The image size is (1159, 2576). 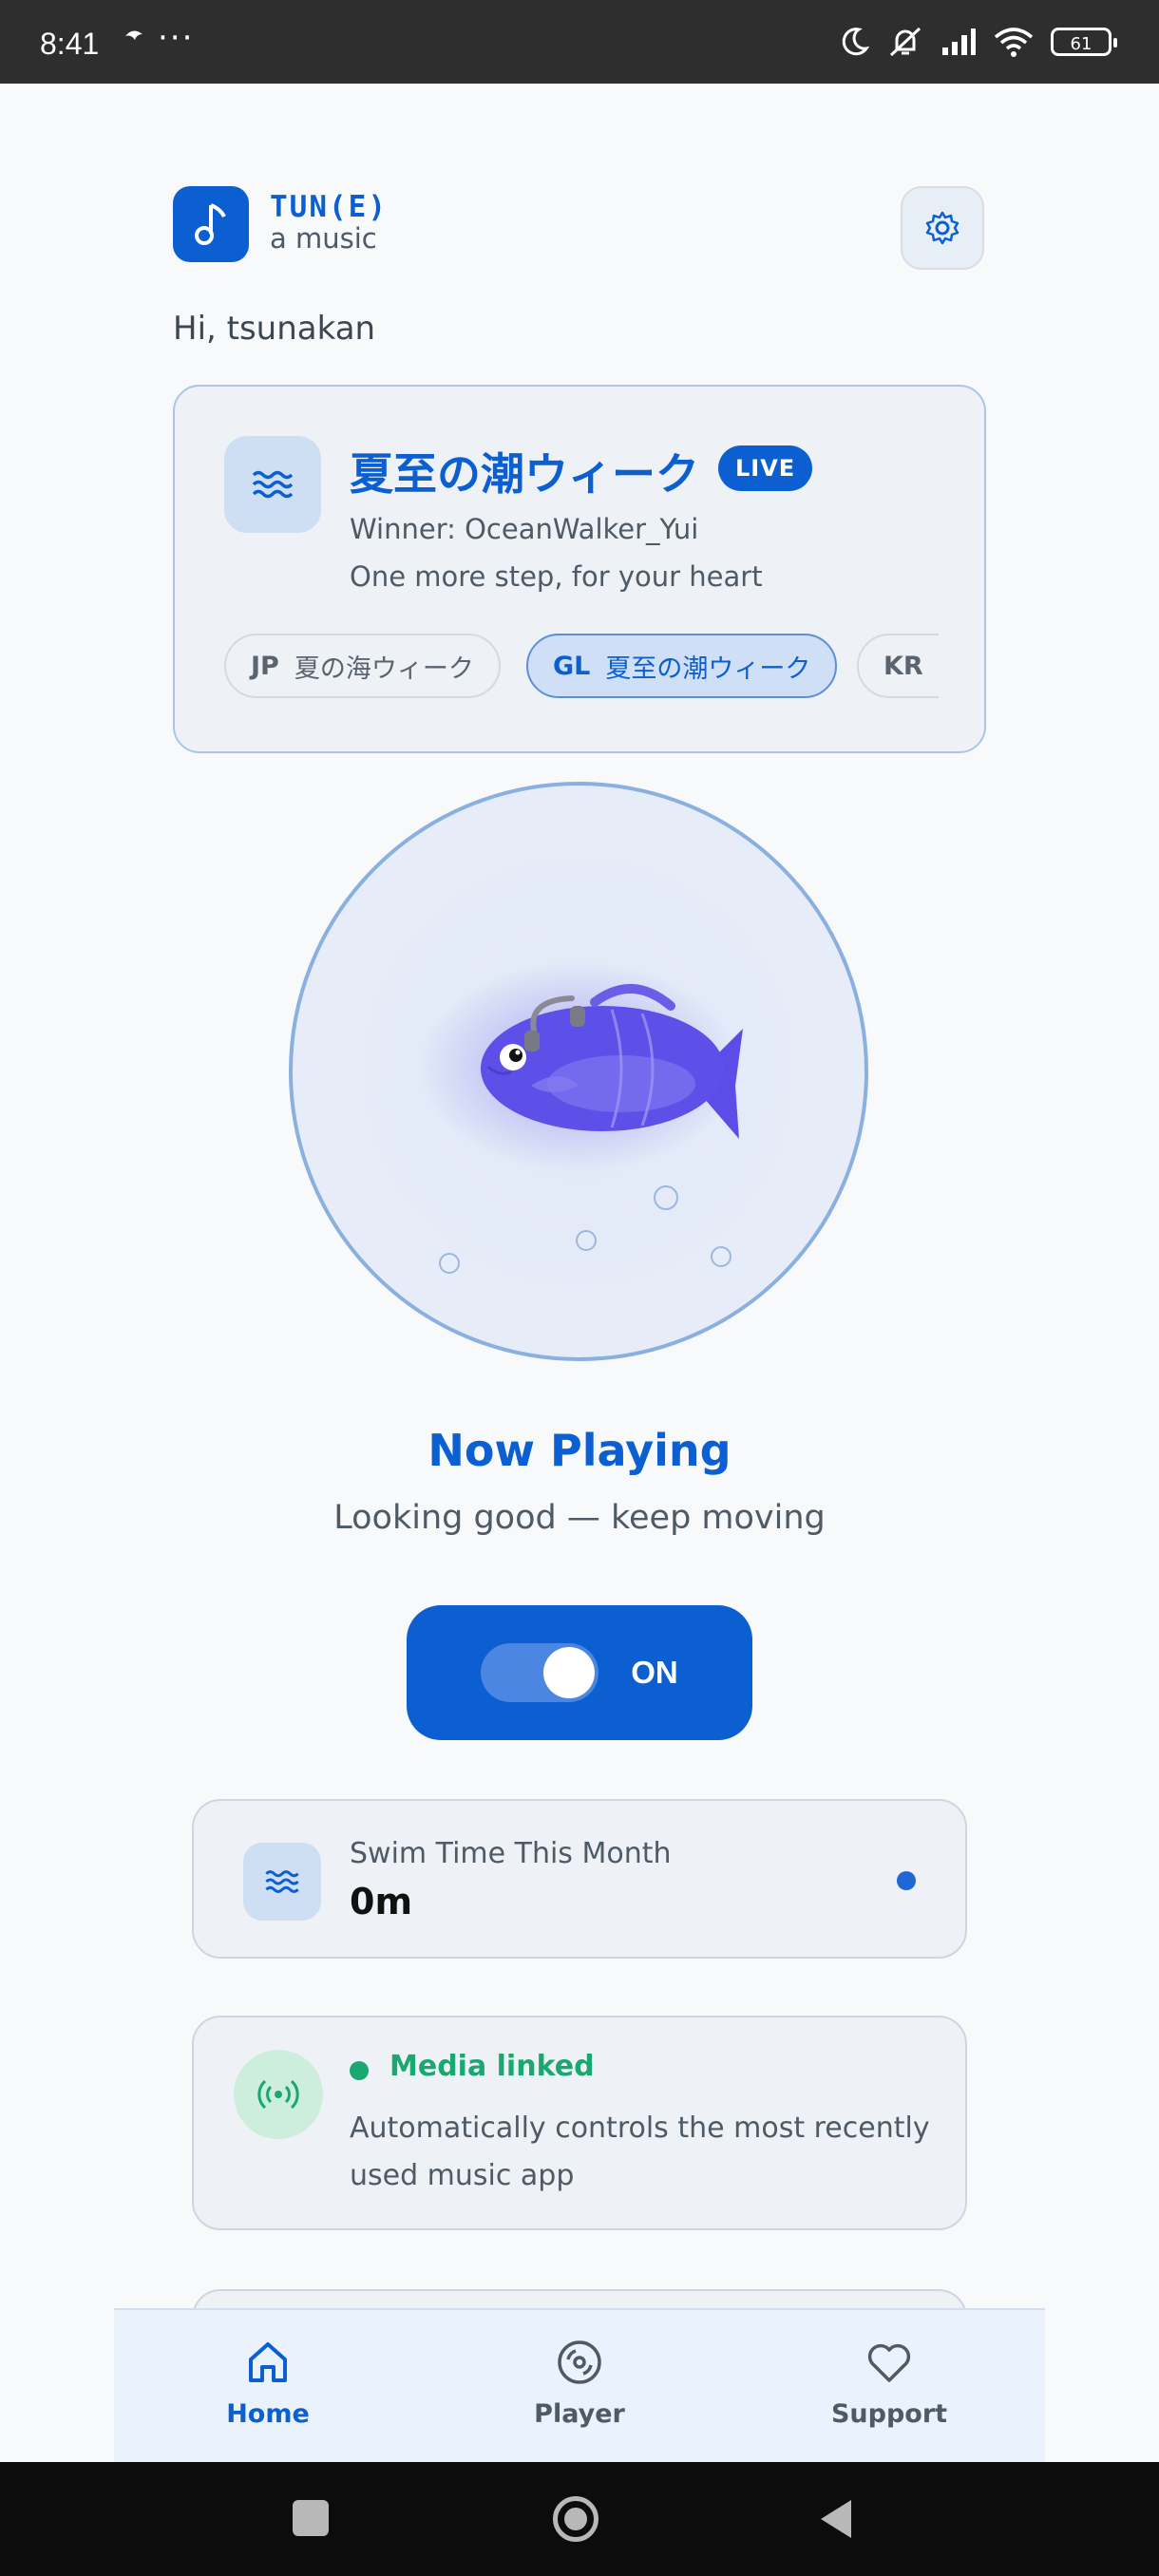 I want to click on app-brand-subtitle: a music, so click(x=323, y=238).